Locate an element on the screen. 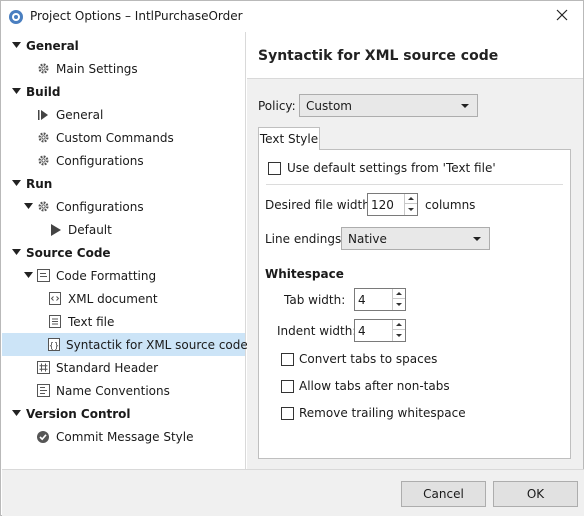 This screenshot has height=516, width=584. code-formatting-icon is located at coordinates (43, 276).